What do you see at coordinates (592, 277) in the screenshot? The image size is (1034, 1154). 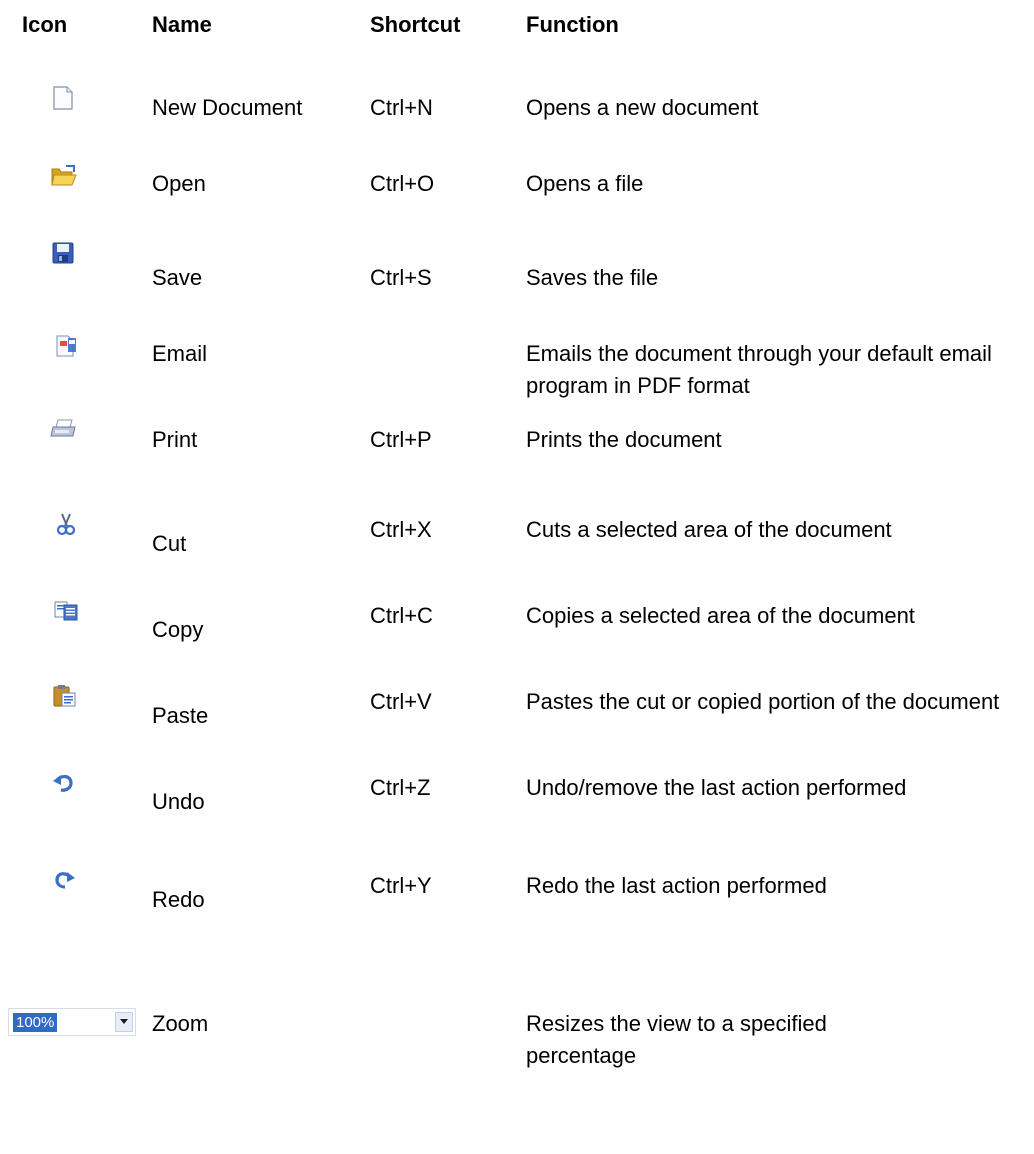 I see `row-function: Saves the file` at bounding box center [592, 277].